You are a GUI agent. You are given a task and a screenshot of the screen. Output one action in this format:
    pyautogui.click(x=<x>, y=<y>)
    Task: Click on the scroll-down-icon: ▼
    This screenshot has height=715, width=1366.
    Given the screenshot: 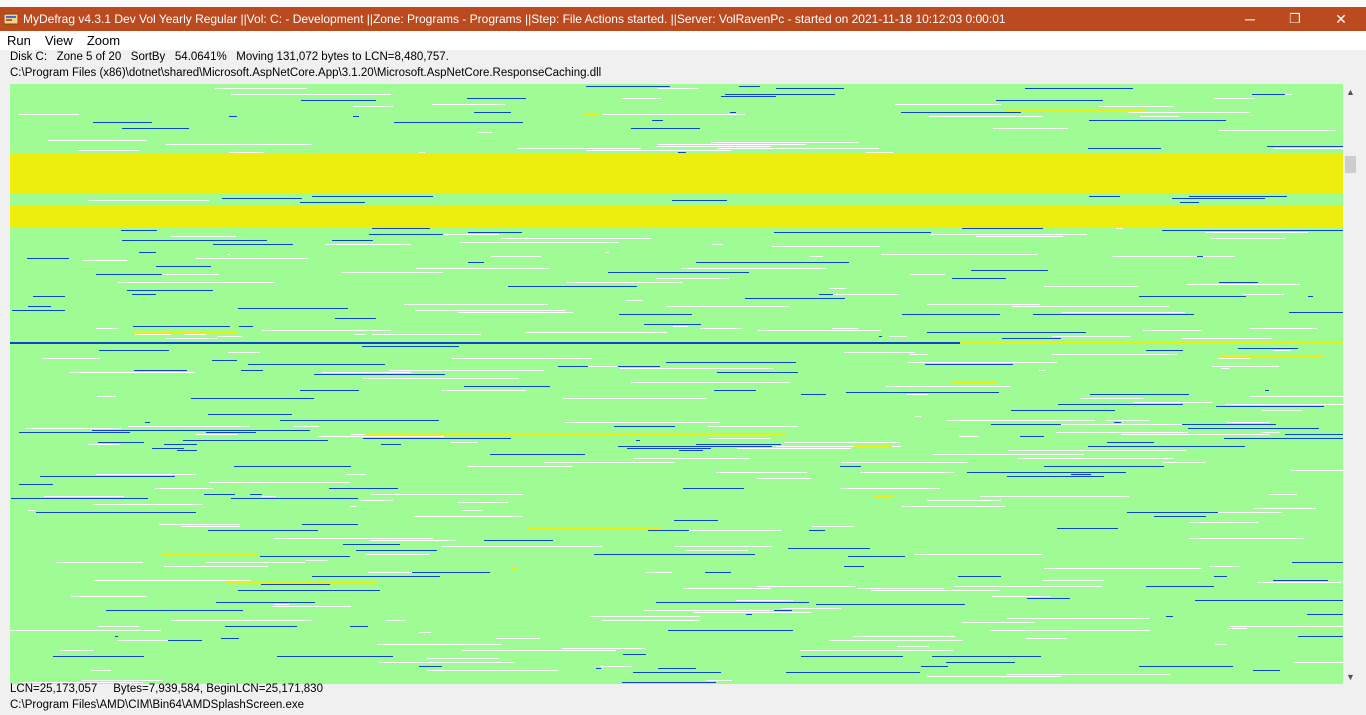 What is the action you would take?
    pyautogui.click(x=1350, y=676)
    